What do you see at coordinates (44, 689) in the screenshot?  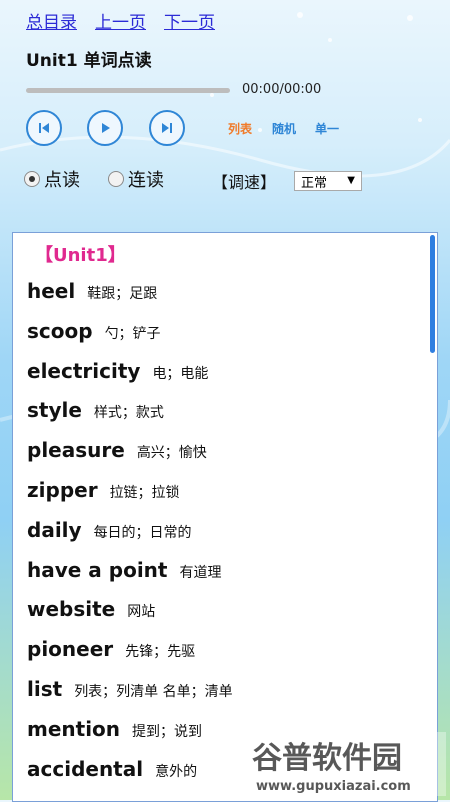 I see `word-text: list` at bounding box center [44, 689].